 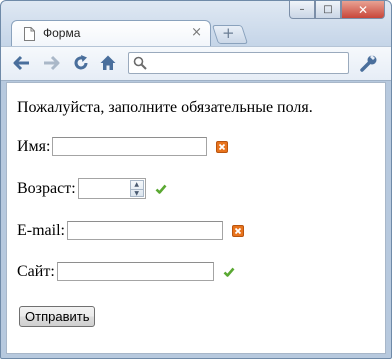 I want to click on email-row: E-mail:, so click(x=130, y=230).